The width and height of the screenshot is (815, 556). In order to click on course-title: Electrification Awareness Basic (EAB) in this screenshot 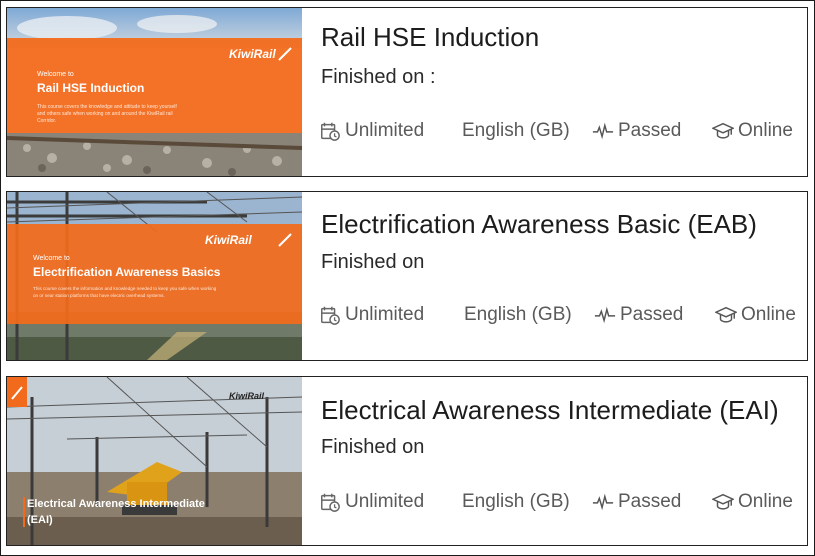, I will do `click(539, 224)`.